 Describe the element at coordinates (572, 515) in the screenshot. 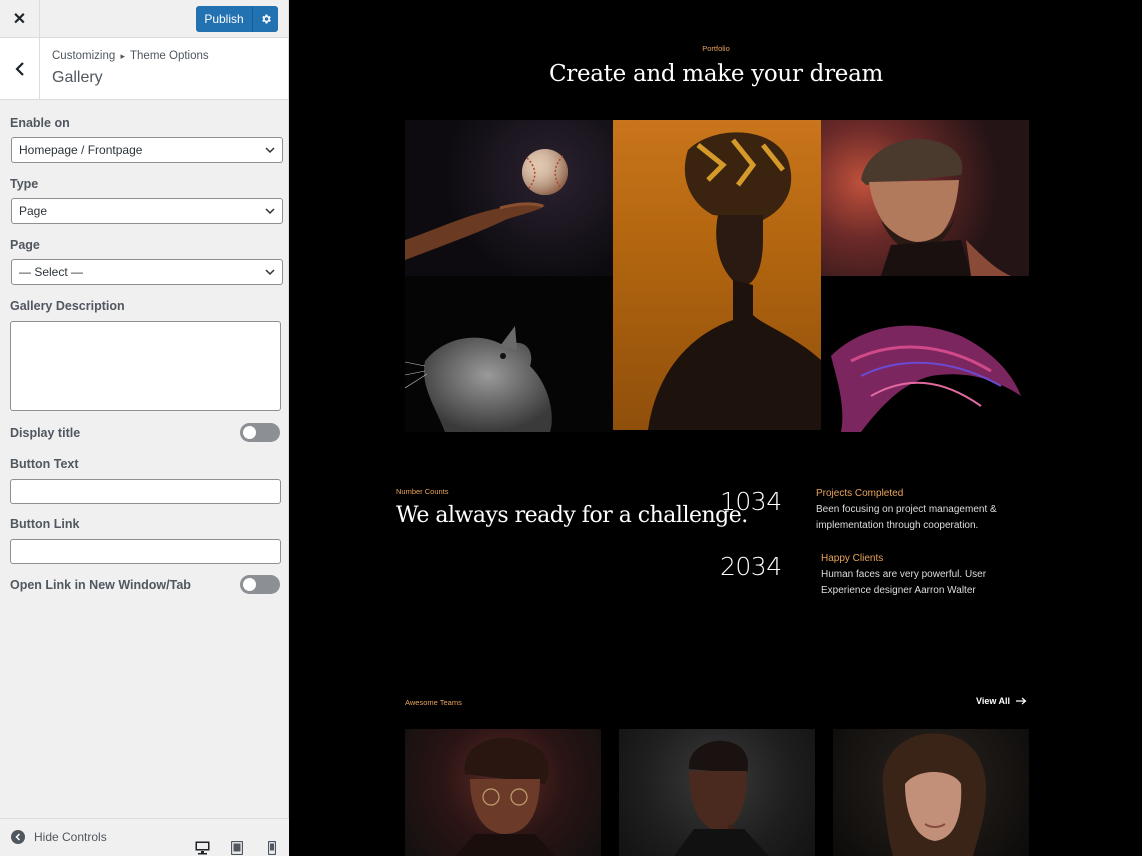

I see `number-counts-title: We always ready for a challenge.` at that location.